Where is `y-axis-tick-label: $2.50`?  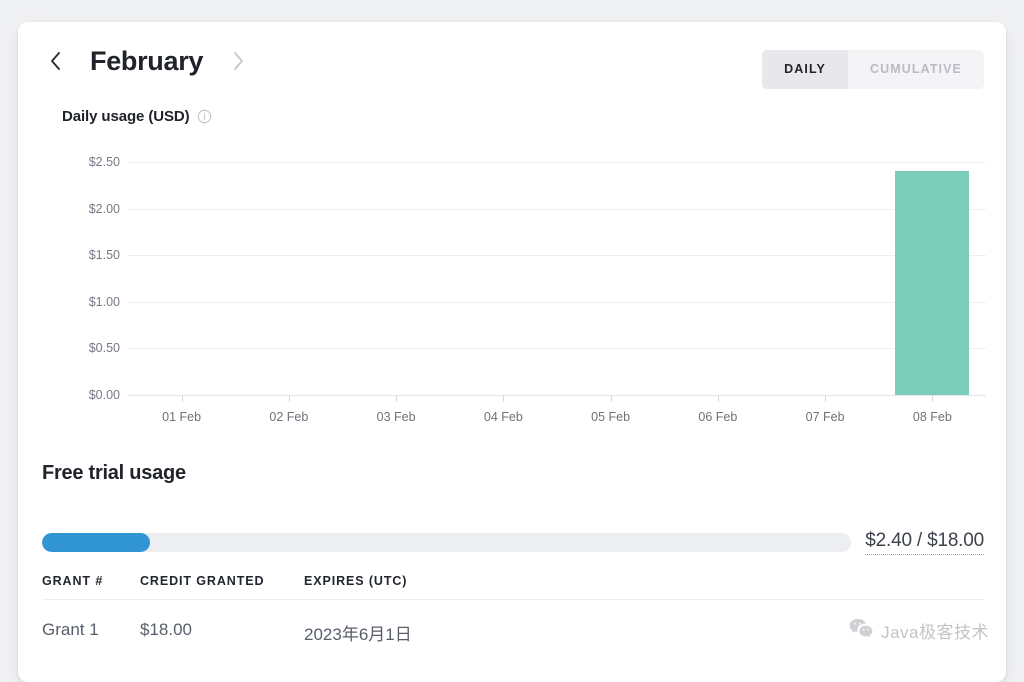
y-axis-tick-label: $2.50 is located at coordinates (104, 162).